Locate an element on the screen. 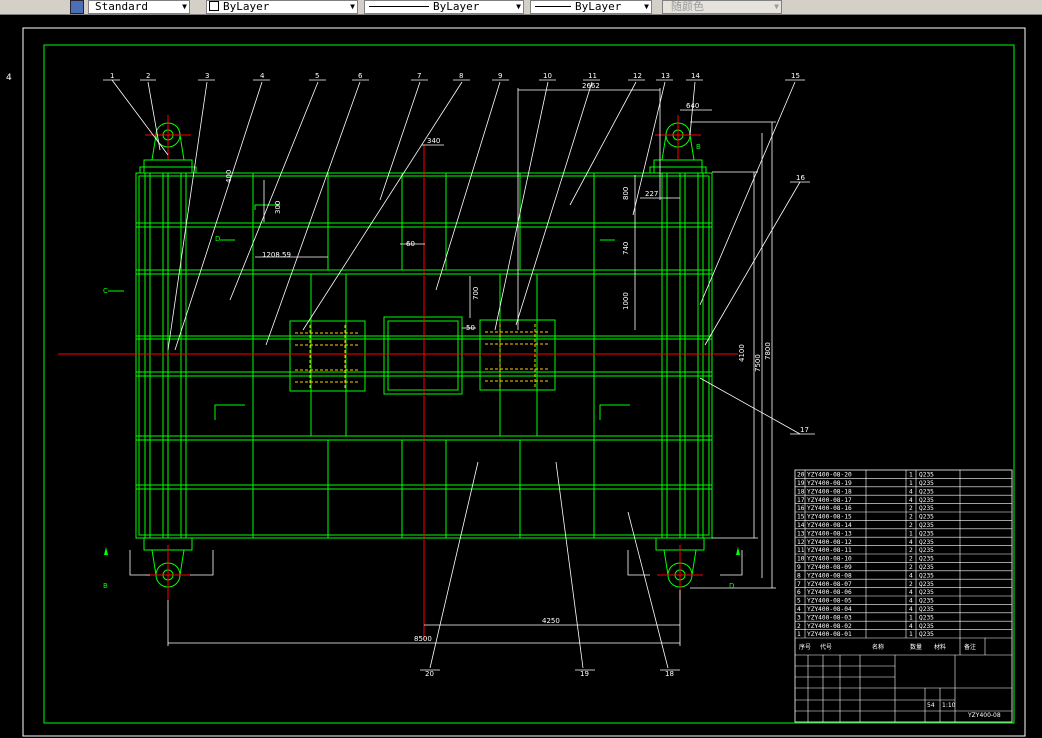  header-code: 代号 is located at coordinates (826, 647).